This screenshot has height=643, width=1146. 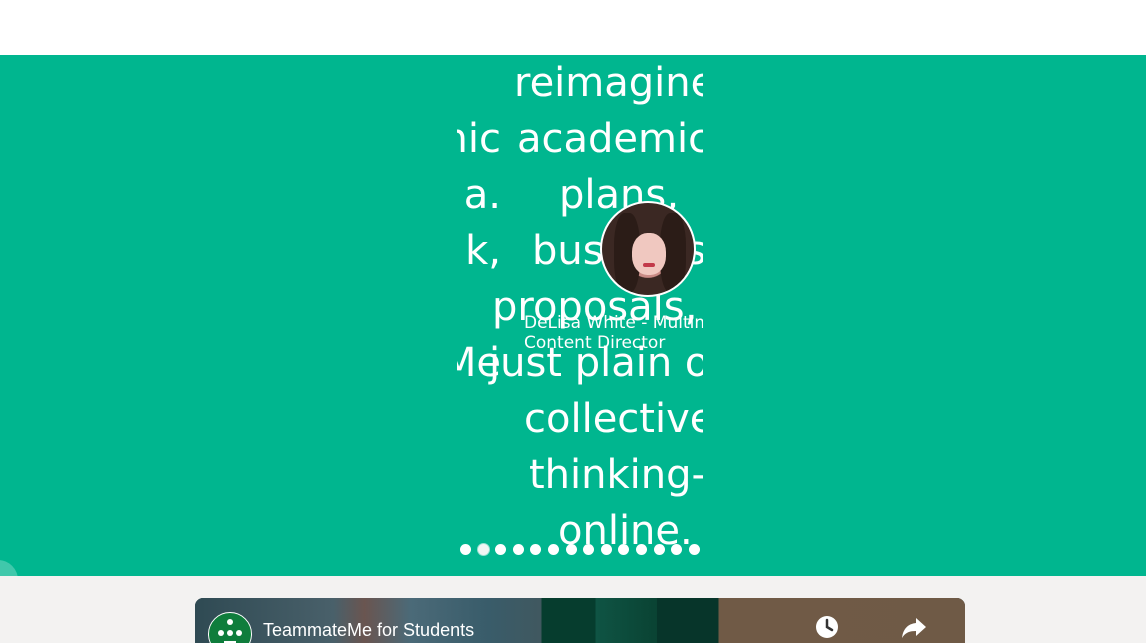 What do you see at coordinates (613, 323) in the screenshot?
I see `author-name: DeLisa White - Multim` at bounding box center [613, 323].